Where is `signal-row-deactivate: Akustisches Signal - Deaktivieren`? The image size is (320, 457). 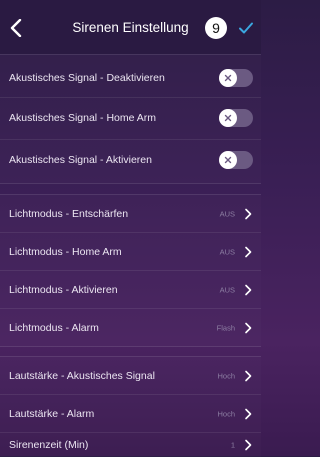
signal-row-deactivate: Akustisches Signal - Deaktivieren is located at coordinates (130, 78).